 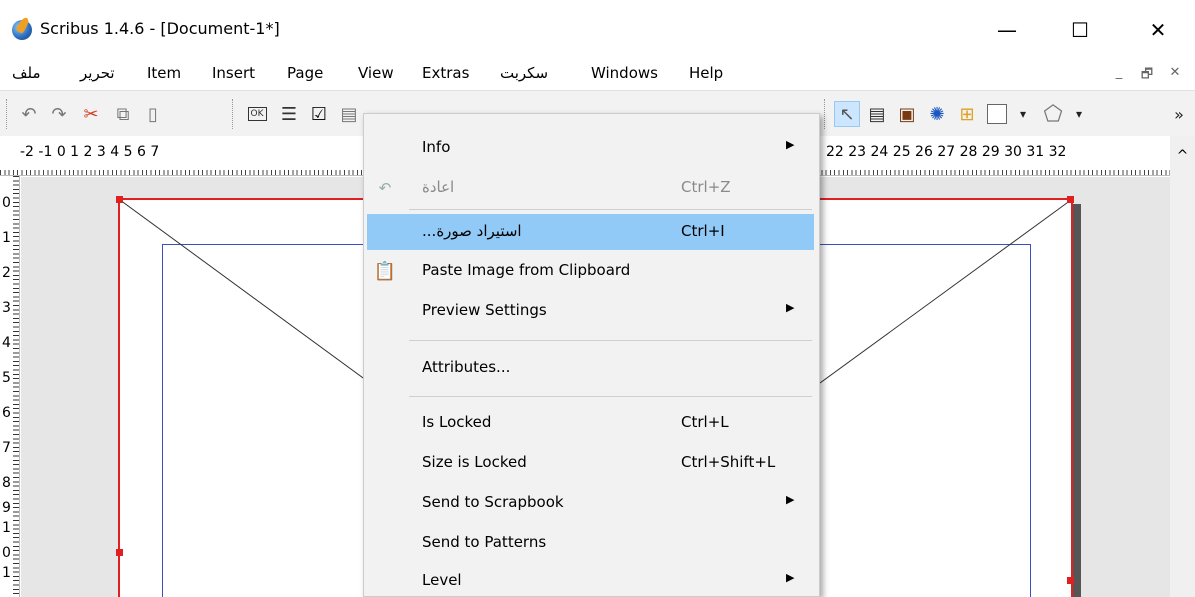 What do you see at coordinates (590, 232) in the screenshot?
I see `menu-item-import-image: ...استيراد صورة Ctrl+I` at bounding box center [590, 232].